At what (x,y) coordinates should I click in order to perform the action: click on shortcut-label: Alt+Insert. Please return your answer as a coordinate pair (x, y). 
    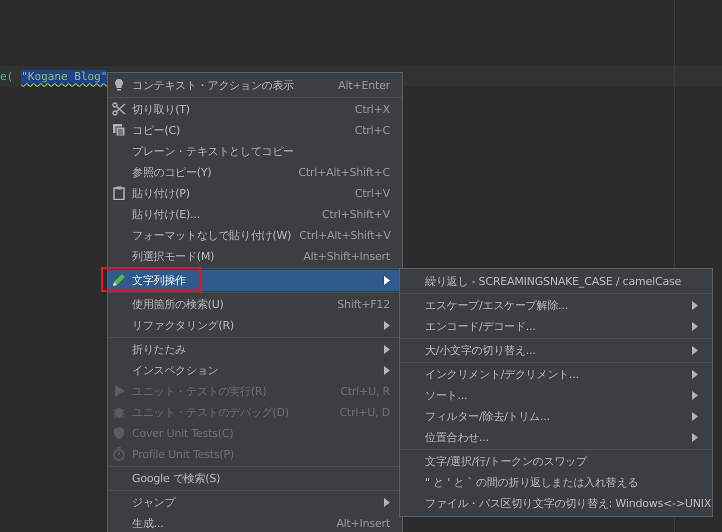
    Looking at the image, I should click on (362, 523).